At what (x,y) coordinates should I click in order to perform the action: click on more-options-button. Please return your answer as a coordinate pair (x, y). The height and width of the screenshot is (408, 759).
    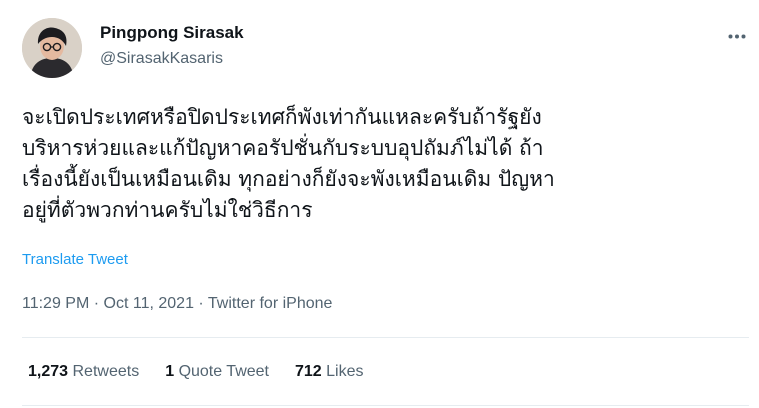
    Looking at the image, I should click on (737, 36).